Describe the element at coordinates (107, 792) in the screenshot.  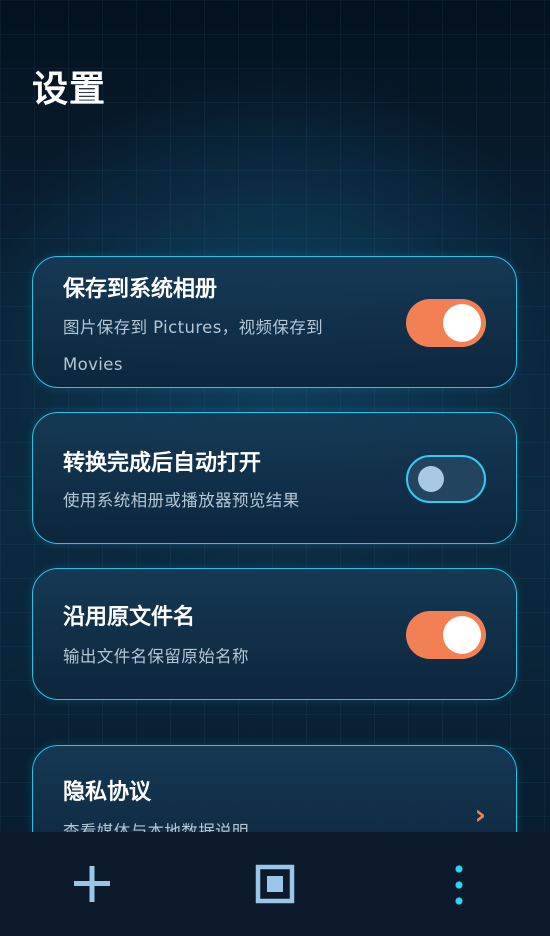
I see `setting-title-privacy-policy: 隐私协议` at that location.